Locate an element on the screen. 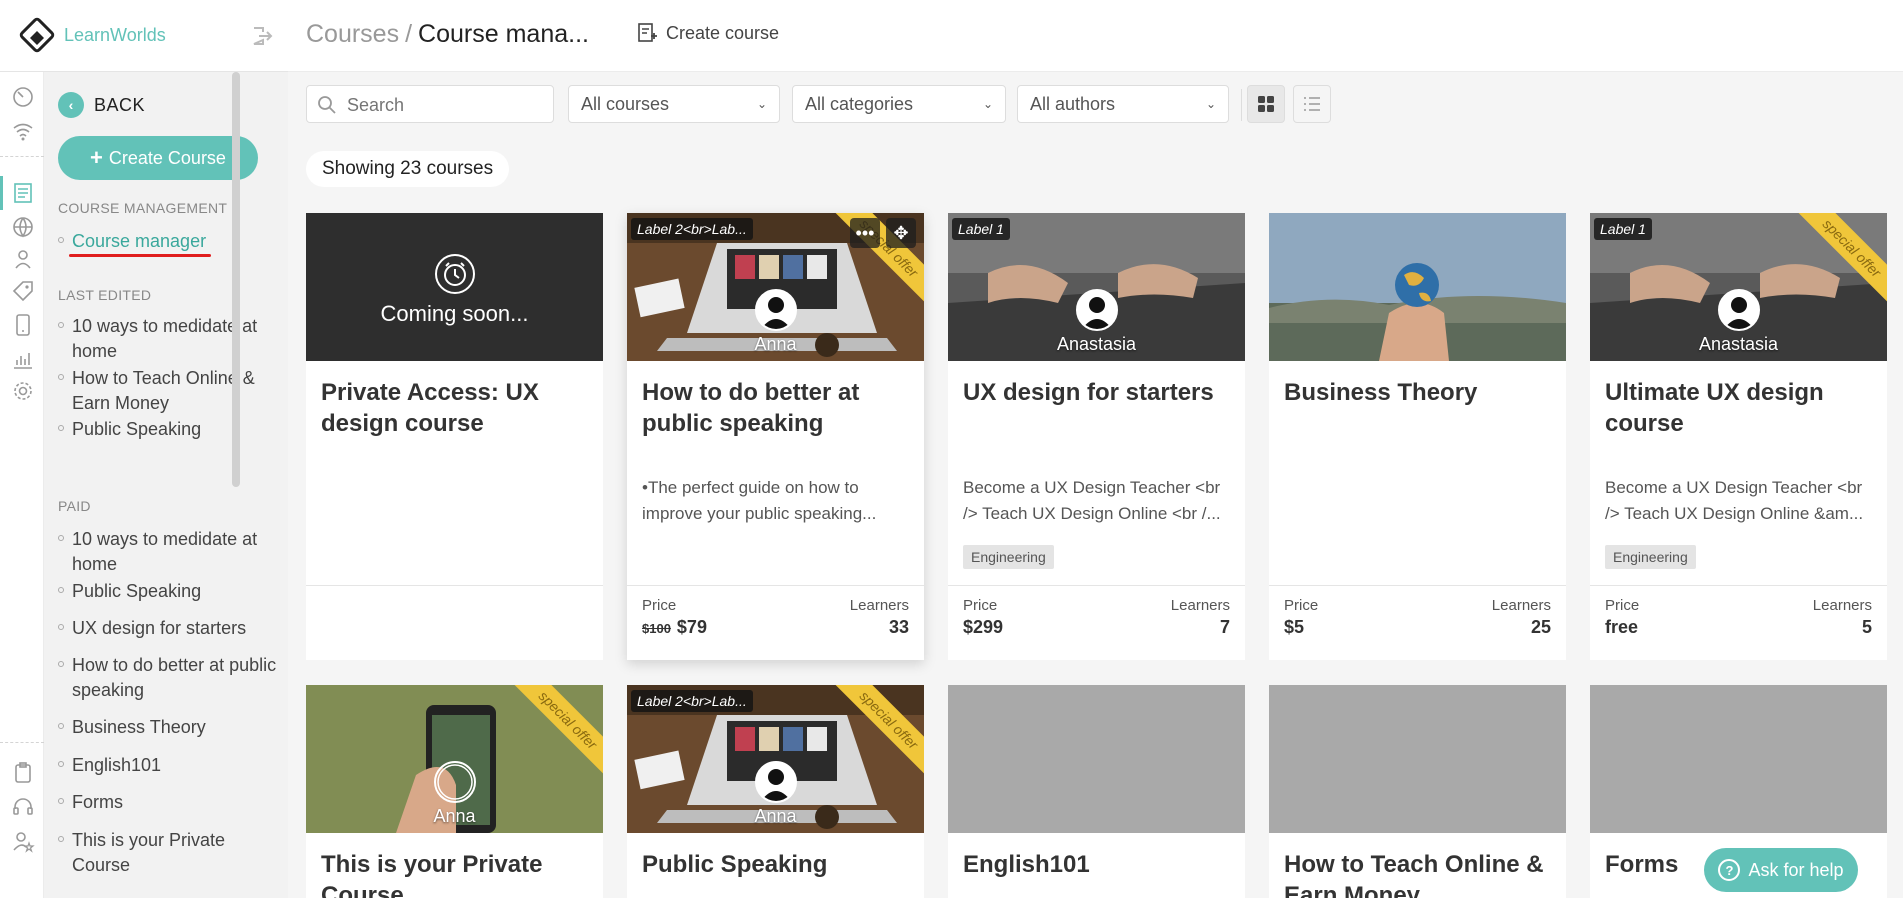  grid-view-button is located at coordinates (1266, 104).